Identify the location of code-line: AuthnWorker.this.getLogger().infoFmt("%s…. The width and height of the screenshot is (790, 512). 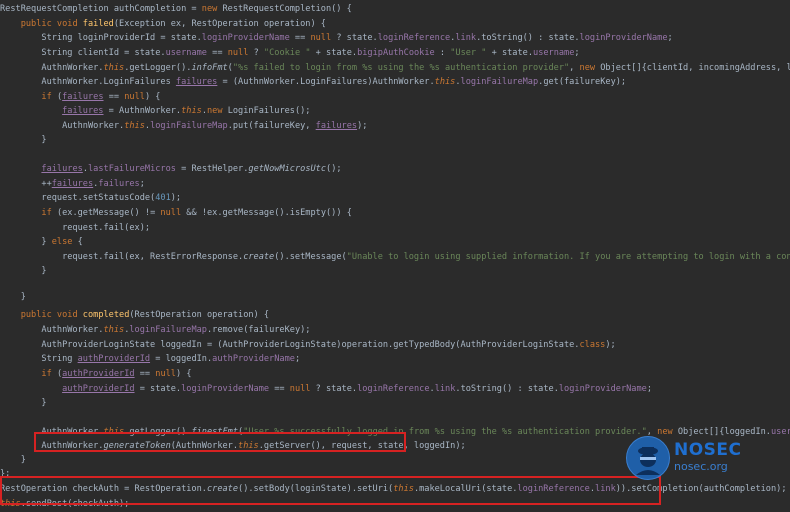
(395, 68).